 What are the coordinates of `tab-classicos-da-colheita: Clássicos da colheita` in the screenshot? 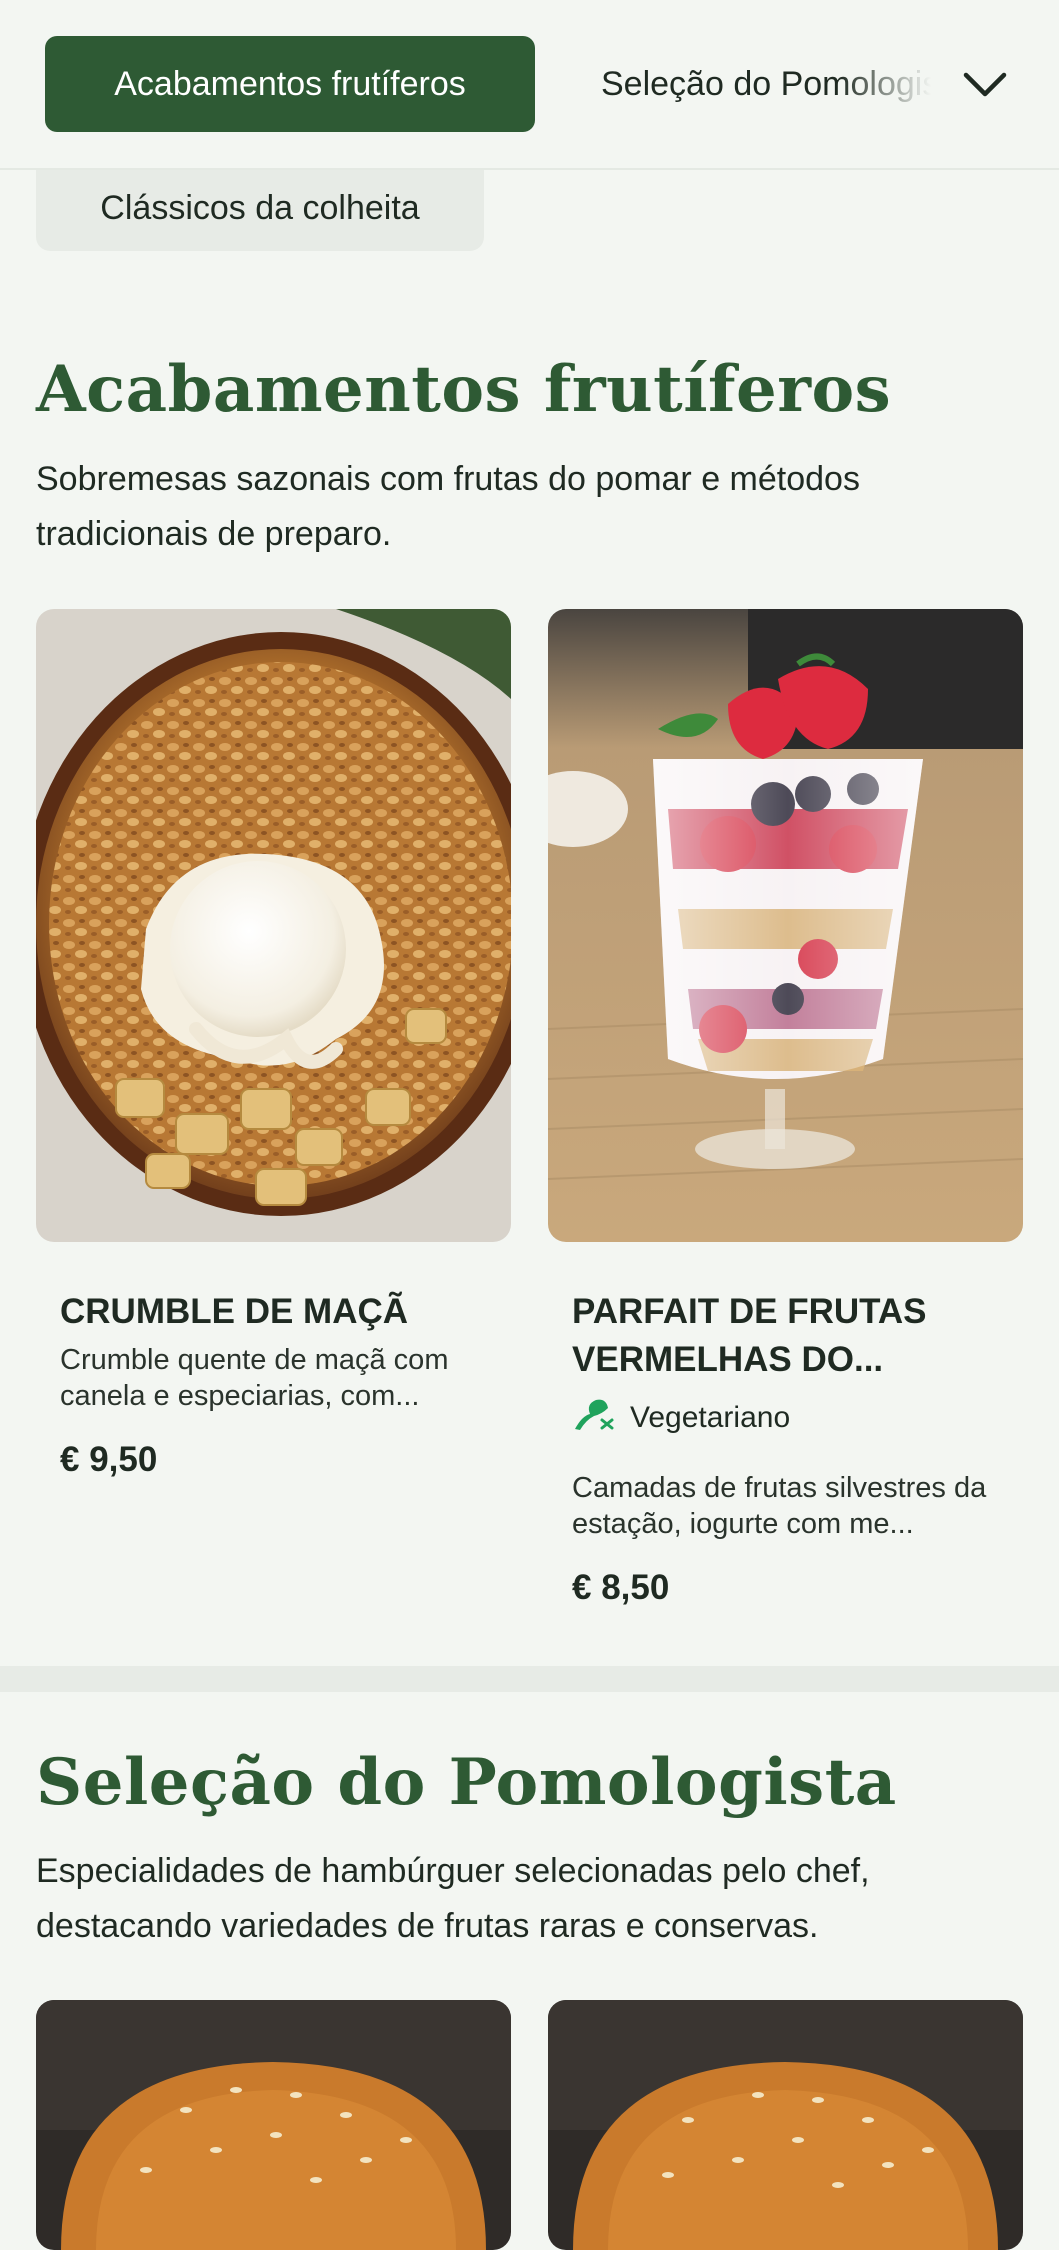 It's located at (260, 208).